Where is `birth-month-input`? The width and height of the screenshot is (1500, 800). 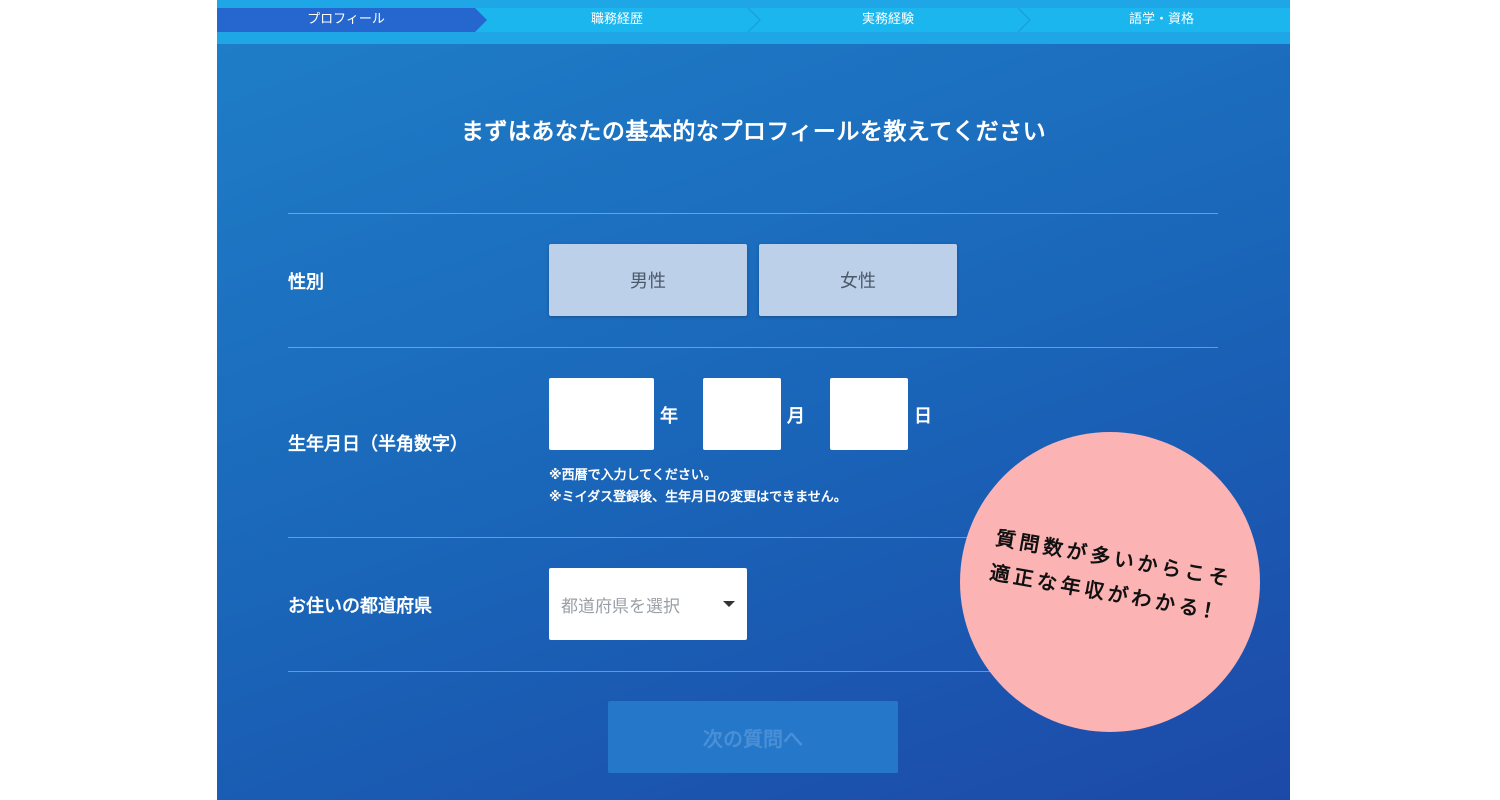
birth-month-input is located at coordinates (742, 414).